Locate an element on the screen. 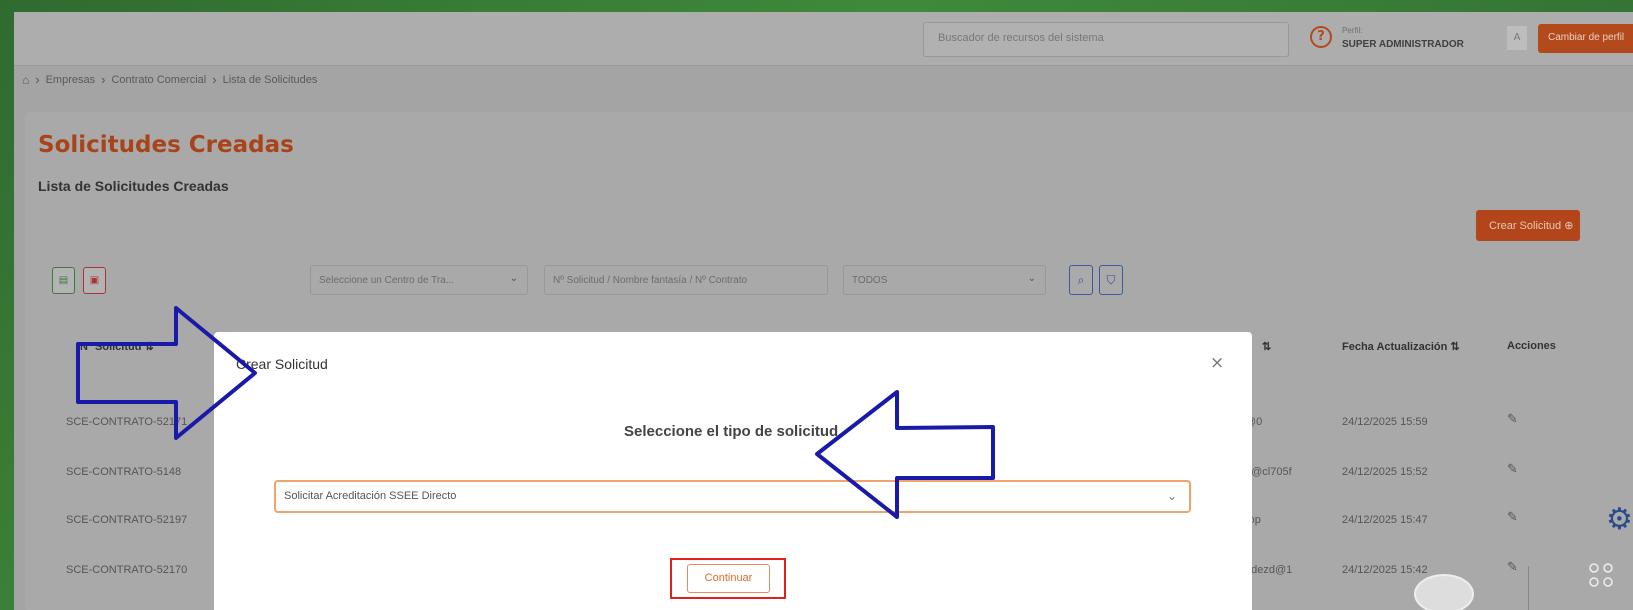  filter-icon: ⛉ is located at coordinates (1111, 280).